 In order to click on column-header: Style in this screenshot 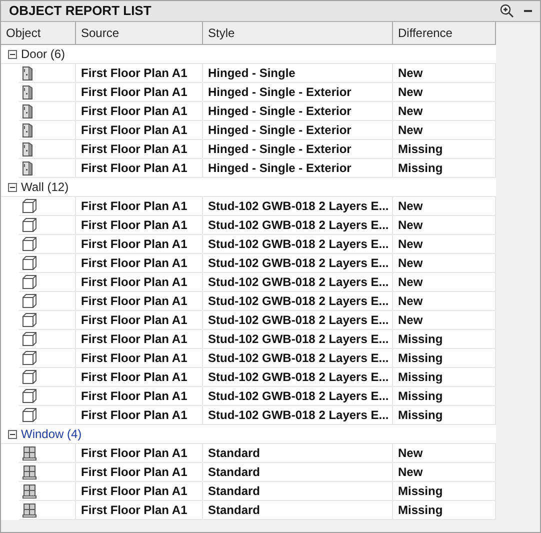, I will do `click(298, 33)`.